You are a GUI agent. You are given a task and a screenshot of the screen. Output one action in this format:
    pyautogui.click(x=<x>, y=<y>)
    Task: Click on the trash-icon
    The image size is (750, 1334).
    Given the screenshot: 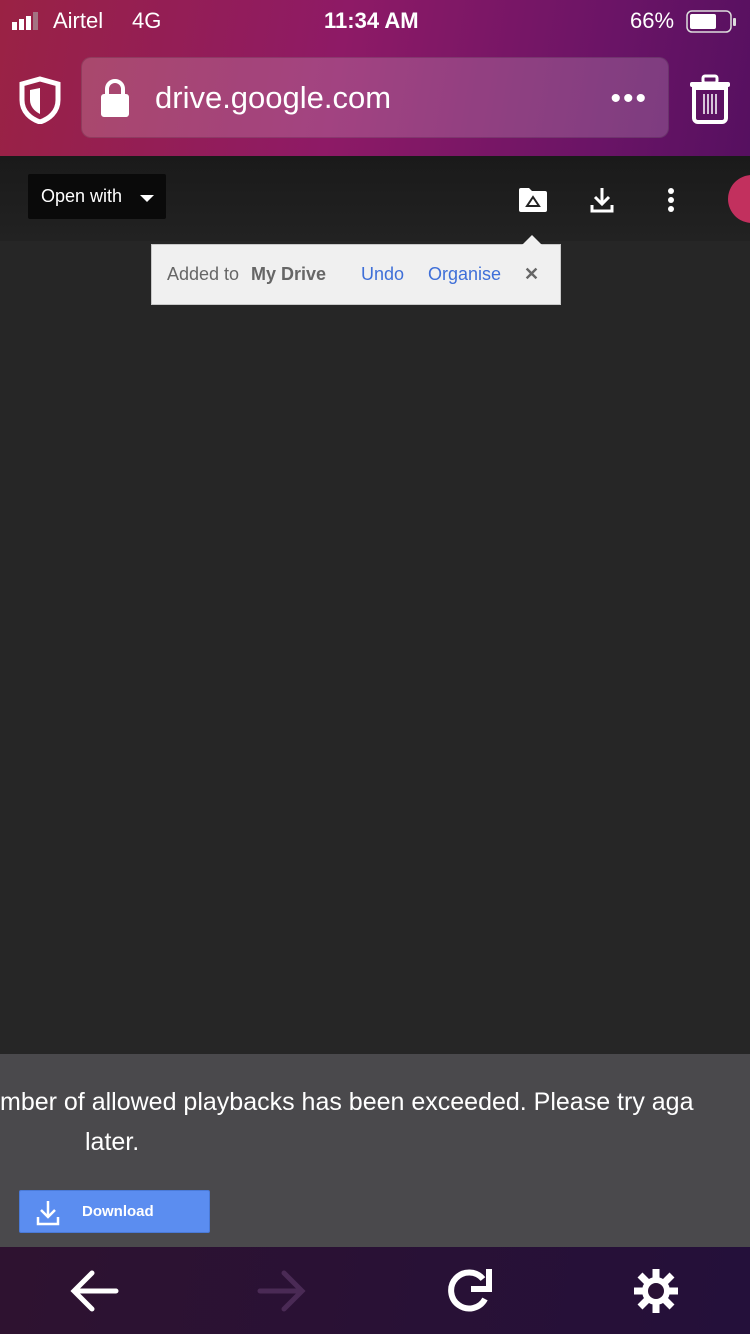 What is the action you would take?
    pyautogui.click(x=710, y=101)
    